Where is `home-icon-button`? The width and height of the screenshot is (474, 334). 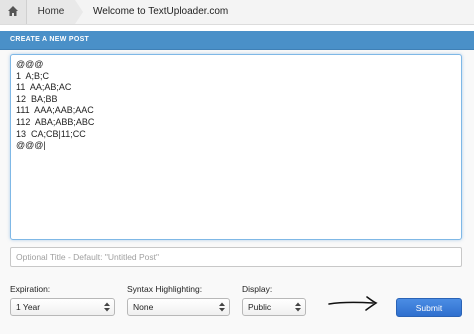
home-icon-button is located at coordinates (13, 12).